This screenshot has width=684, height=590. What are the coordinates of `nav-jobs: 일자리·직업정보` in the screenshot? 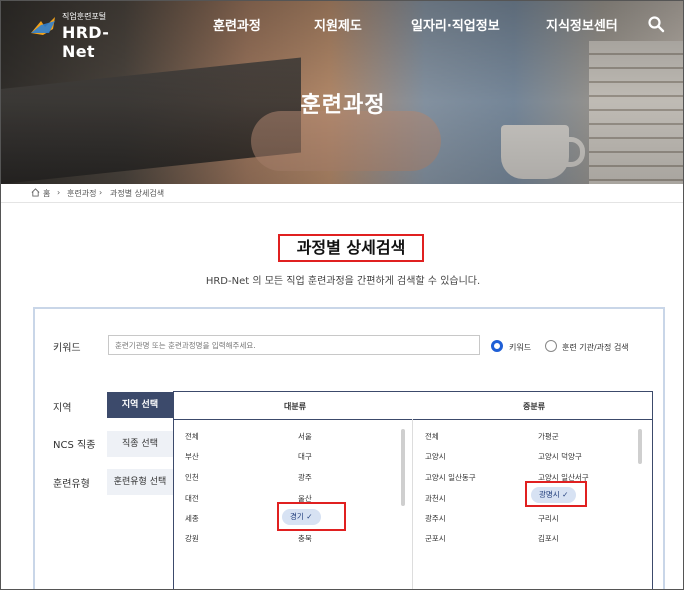 It's located at (455, 24).